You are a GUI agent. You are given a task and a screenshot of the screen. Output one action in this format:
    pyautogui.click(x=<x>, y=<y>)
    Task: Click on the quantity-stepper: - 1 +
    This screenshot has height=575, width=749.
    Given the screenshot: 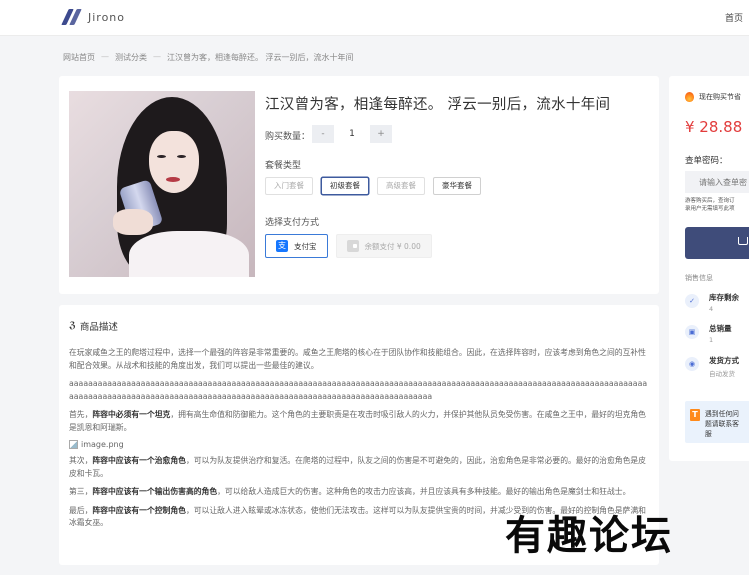 What is the action you would take?
    pyautogui.click(x=352, y=134)
    